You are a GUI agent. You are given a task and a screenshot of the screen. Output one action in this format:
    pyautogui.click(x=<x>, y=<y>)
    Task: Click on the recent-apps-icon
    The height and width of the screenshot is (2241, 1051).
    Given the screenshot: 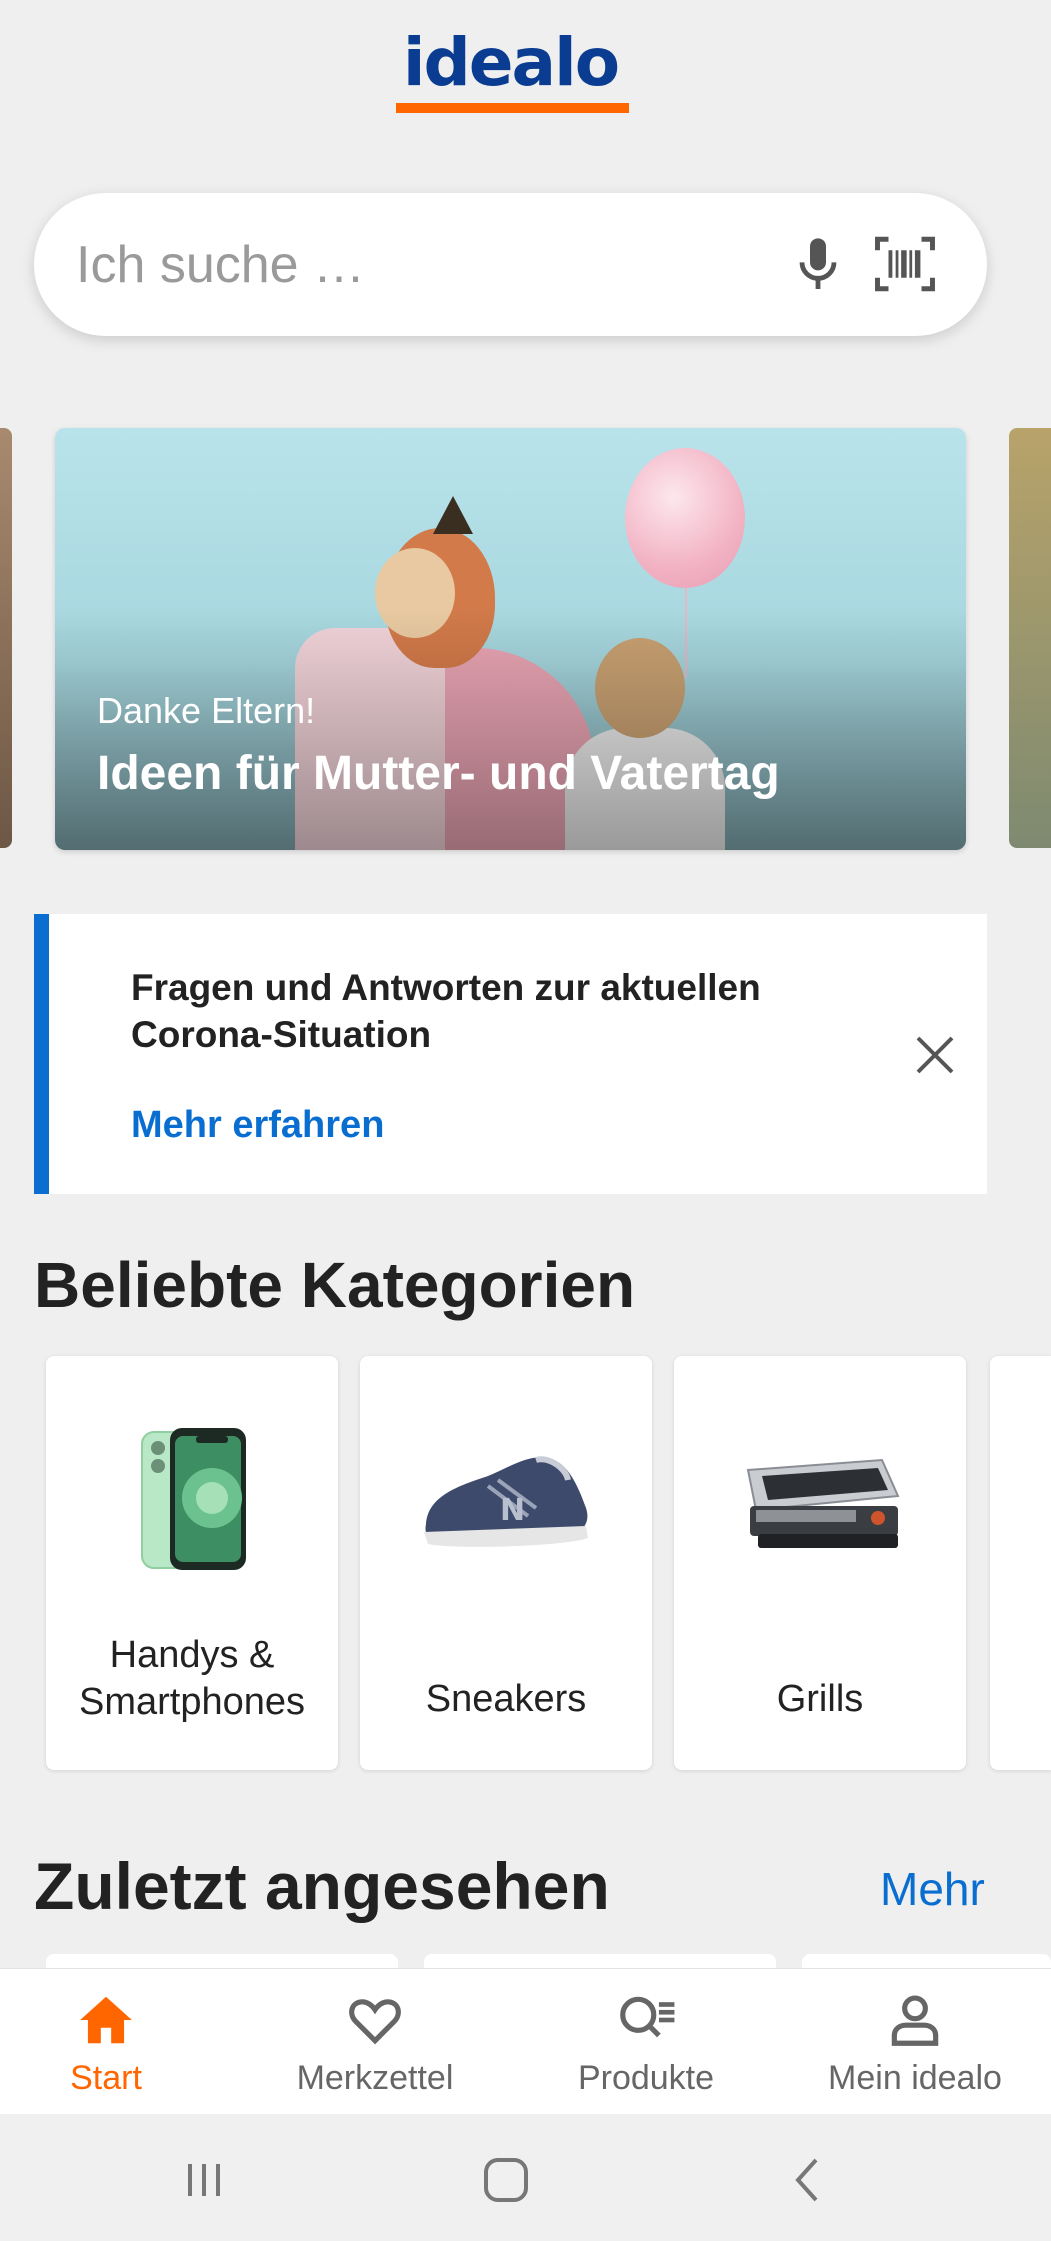 What is the action you would take?
    pyautogui.click(x=204, y=2180)
    